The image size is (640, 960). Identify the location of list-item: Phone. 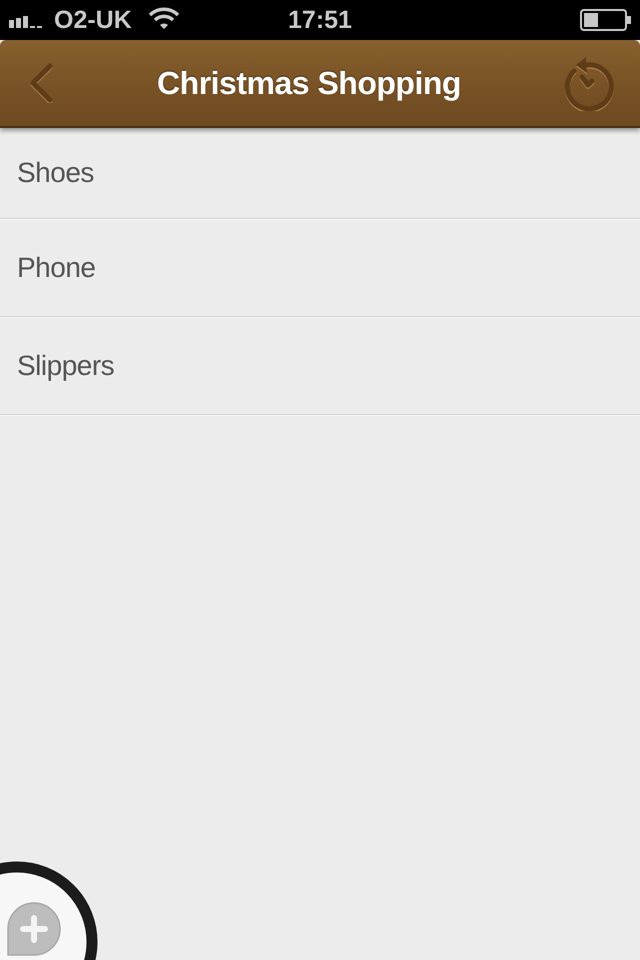
(320, 268).